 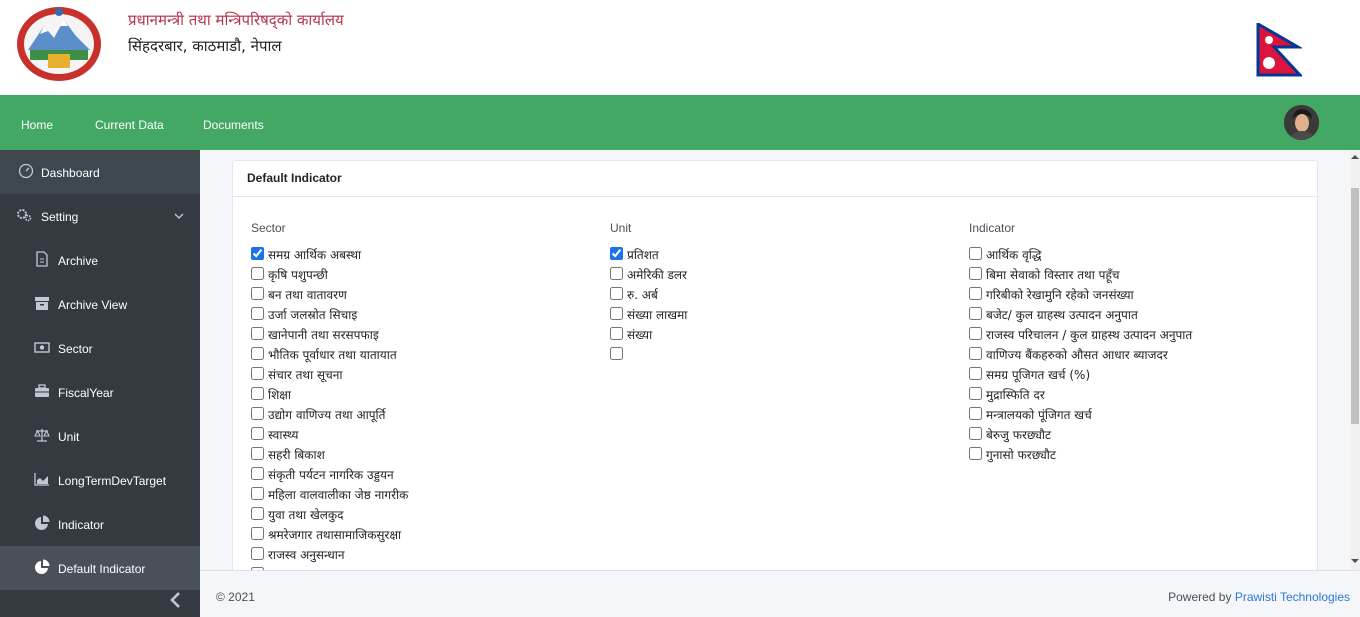 What do you see at coordinates (37, 125) in the screenshot?
I see `nav-home-link: Home` at bounding box center [37, 125].